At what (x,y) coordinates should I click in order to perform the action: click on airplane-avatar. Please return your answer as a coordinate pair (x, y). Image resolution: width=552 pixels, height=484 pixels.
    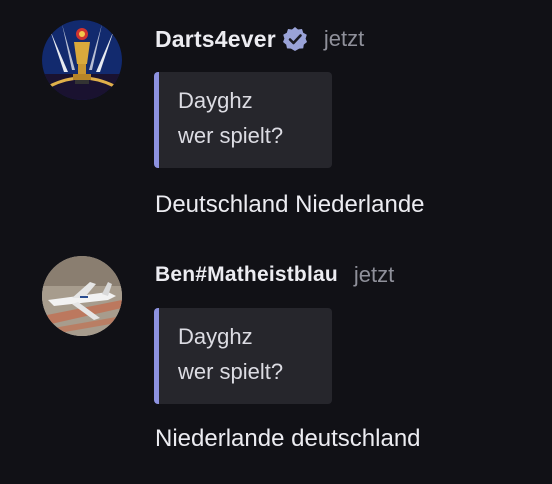
    Looking at the image, I should click on (82, 296).